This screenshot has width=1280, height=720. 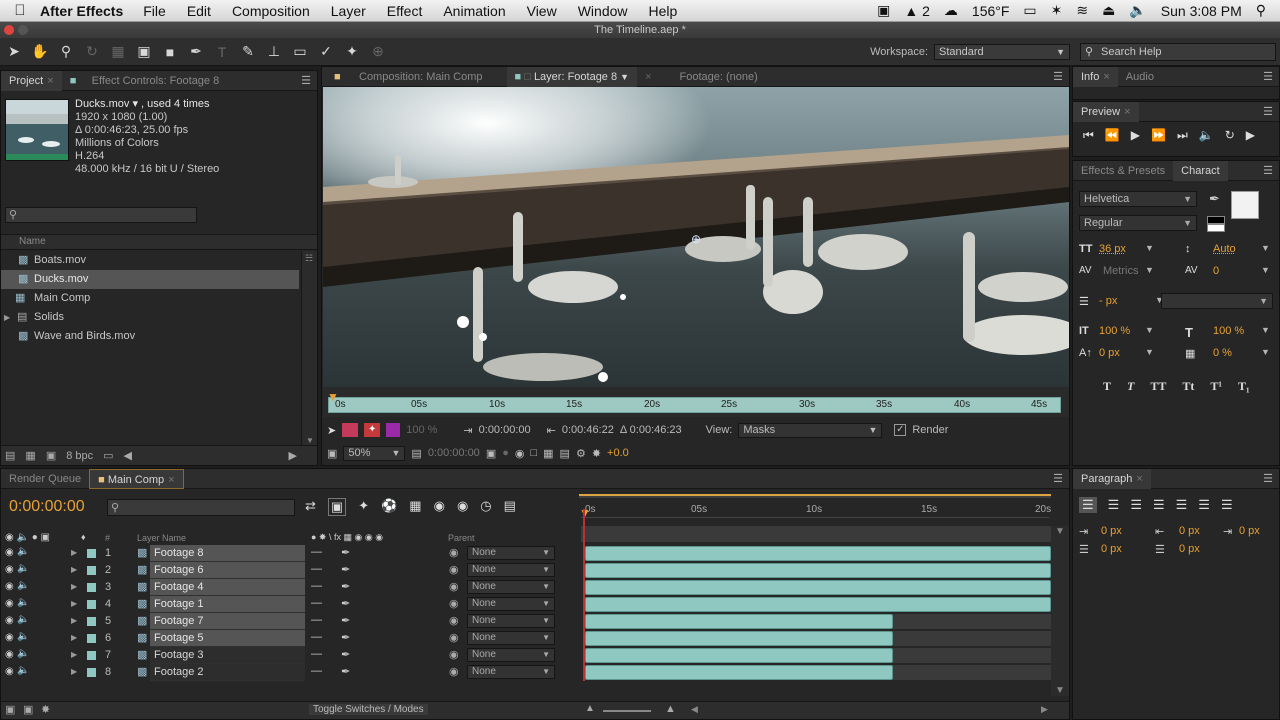 I want to click on transfer-controls-pane-icon: ▣, so click(x=28, y=709).